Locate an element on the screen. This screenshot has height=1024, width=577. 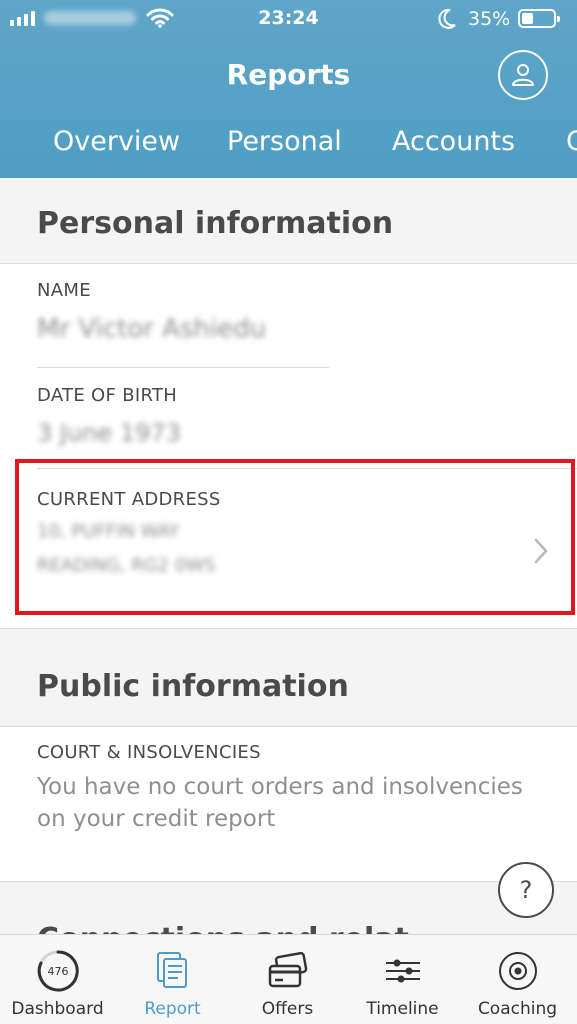
timeline-icon is located at coordinates (402, 971).